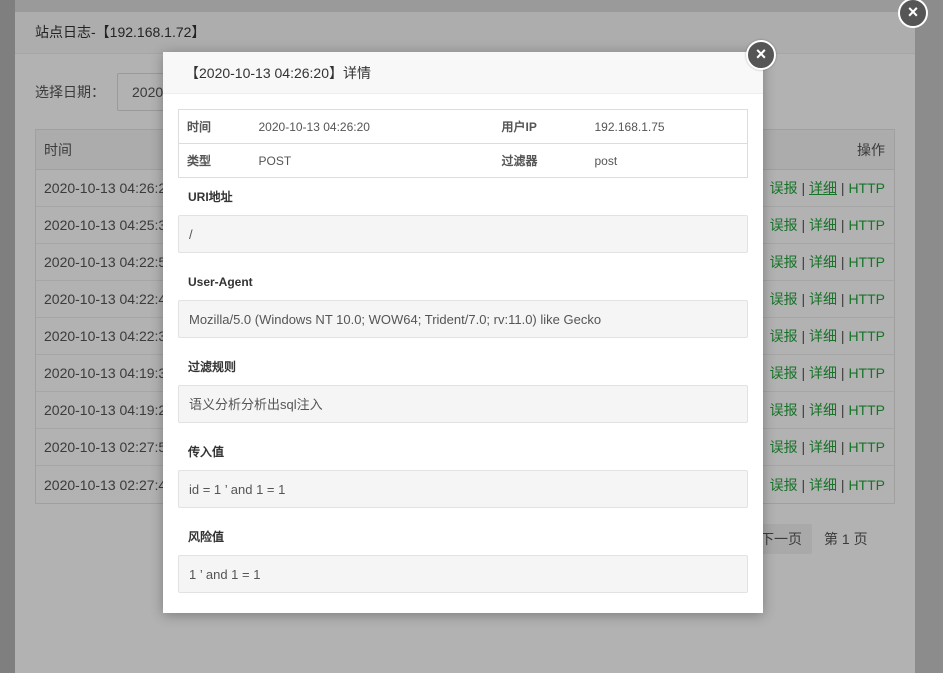 Image resolution: width=943 pixels, height=673 pixels. I want to click on ip-key: 用户IP, so click(540, 126).